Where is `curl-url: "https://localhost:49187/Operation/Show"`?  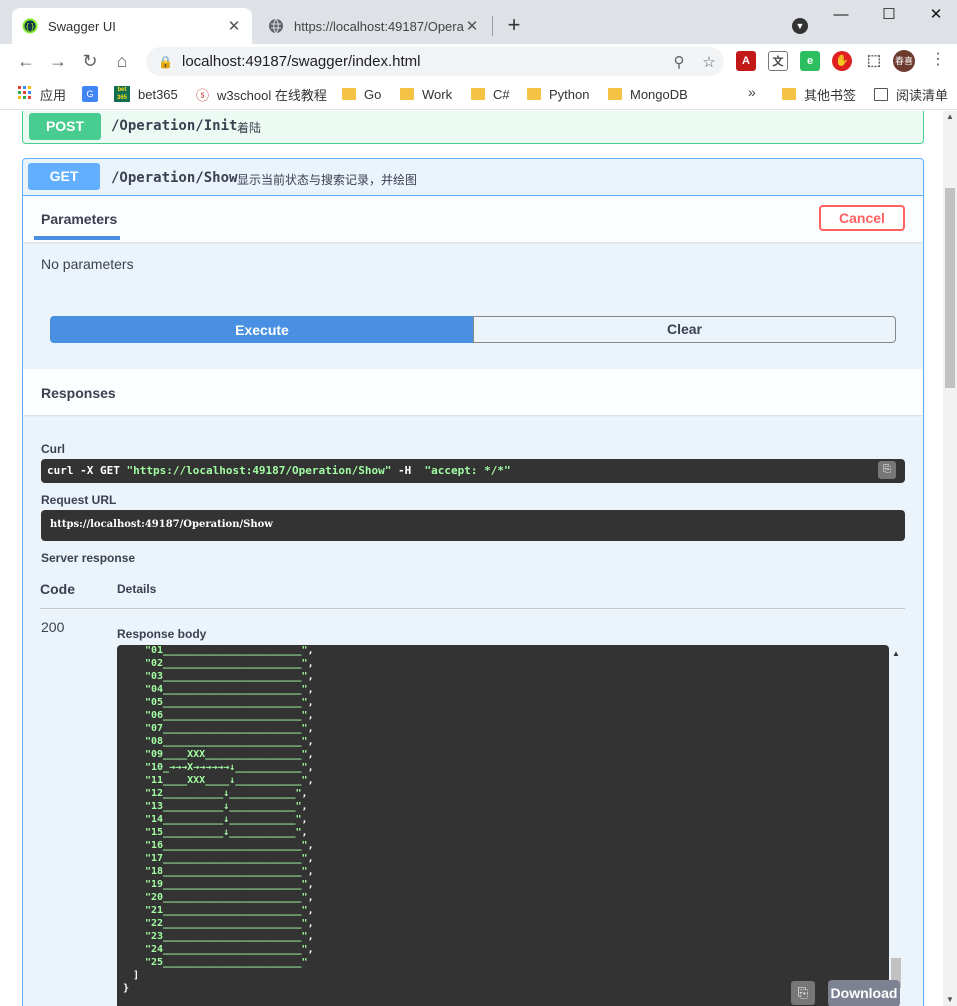
curl-url: "https://localhost:49187/Operation/Show" is located at coordinates (259, 470).